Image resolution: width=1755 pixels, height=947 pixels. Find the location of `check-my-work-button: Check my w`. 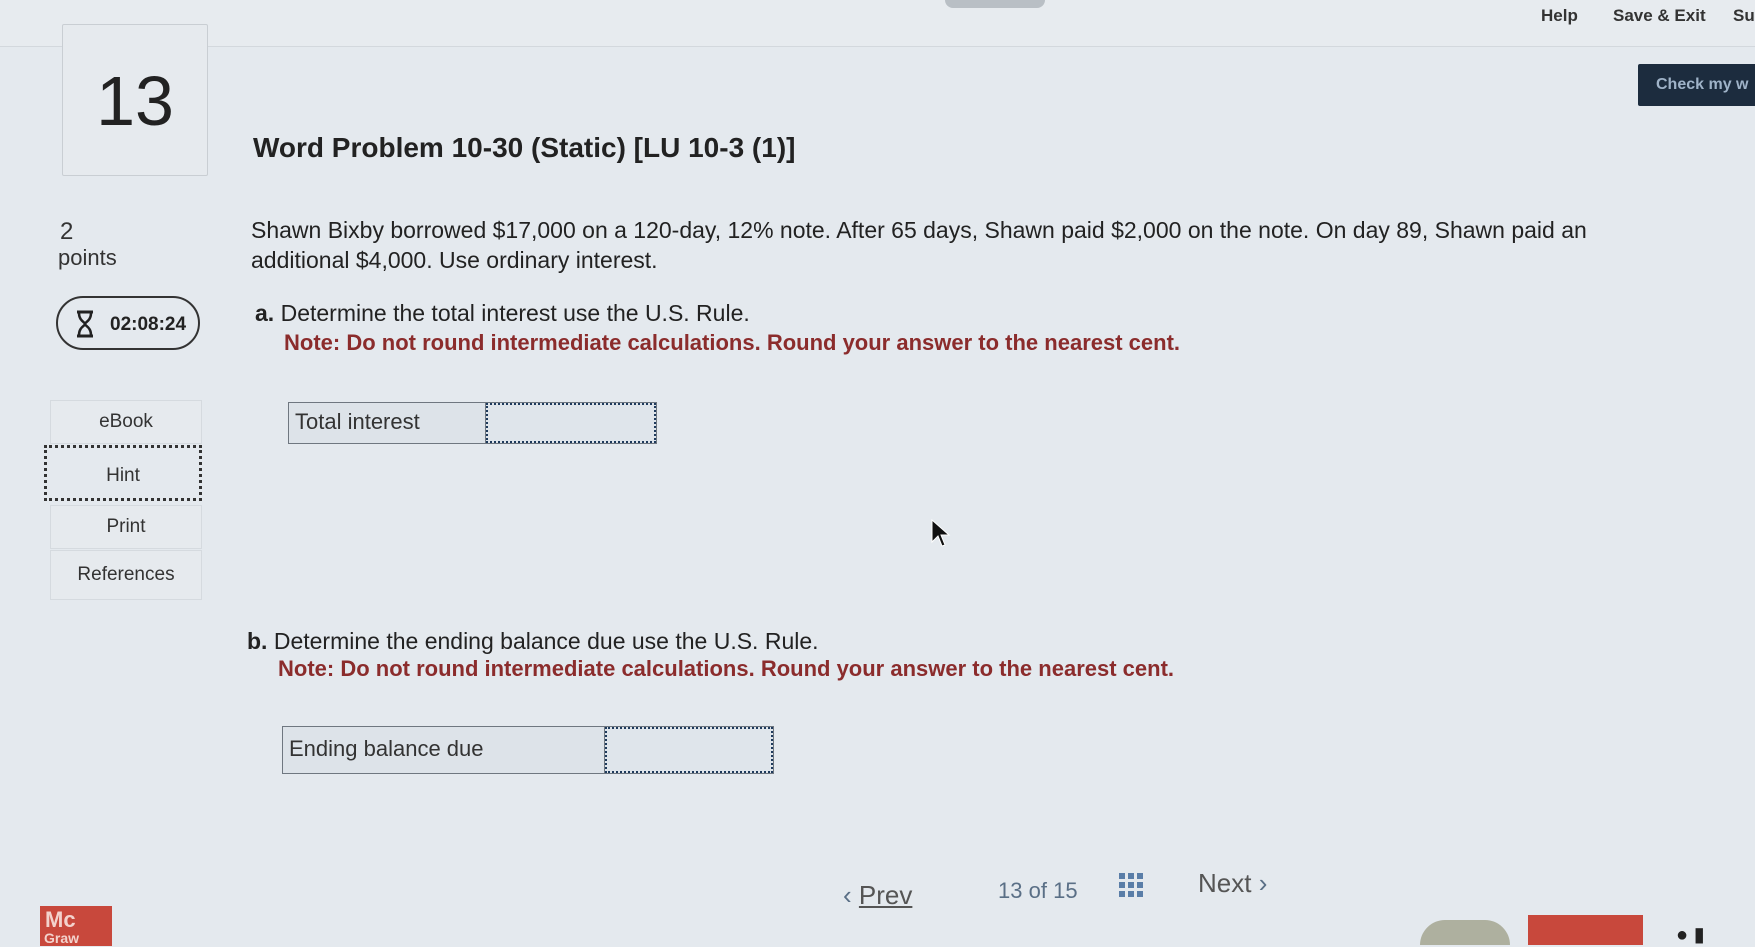

check-my-work-button: Check my w is located at coordinates (1696, 85).